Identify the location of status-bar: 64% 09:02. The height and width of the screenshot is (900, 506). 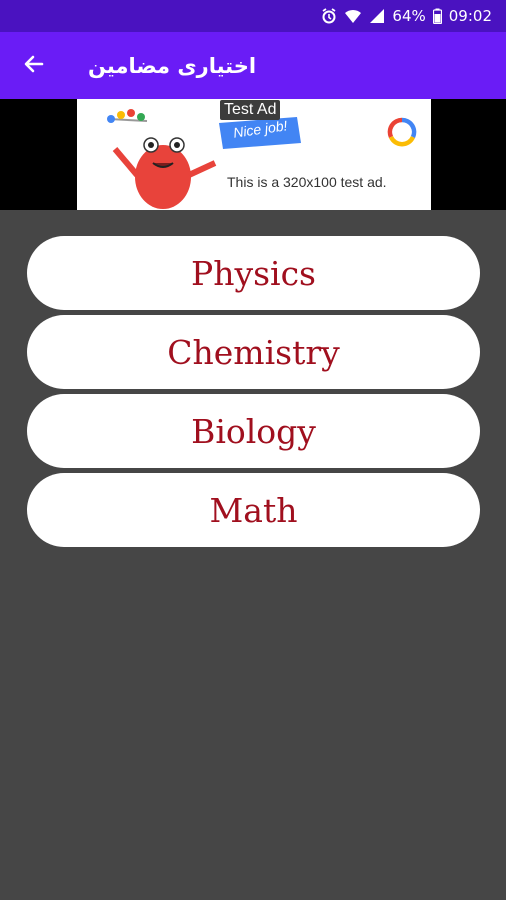
(253, 16).